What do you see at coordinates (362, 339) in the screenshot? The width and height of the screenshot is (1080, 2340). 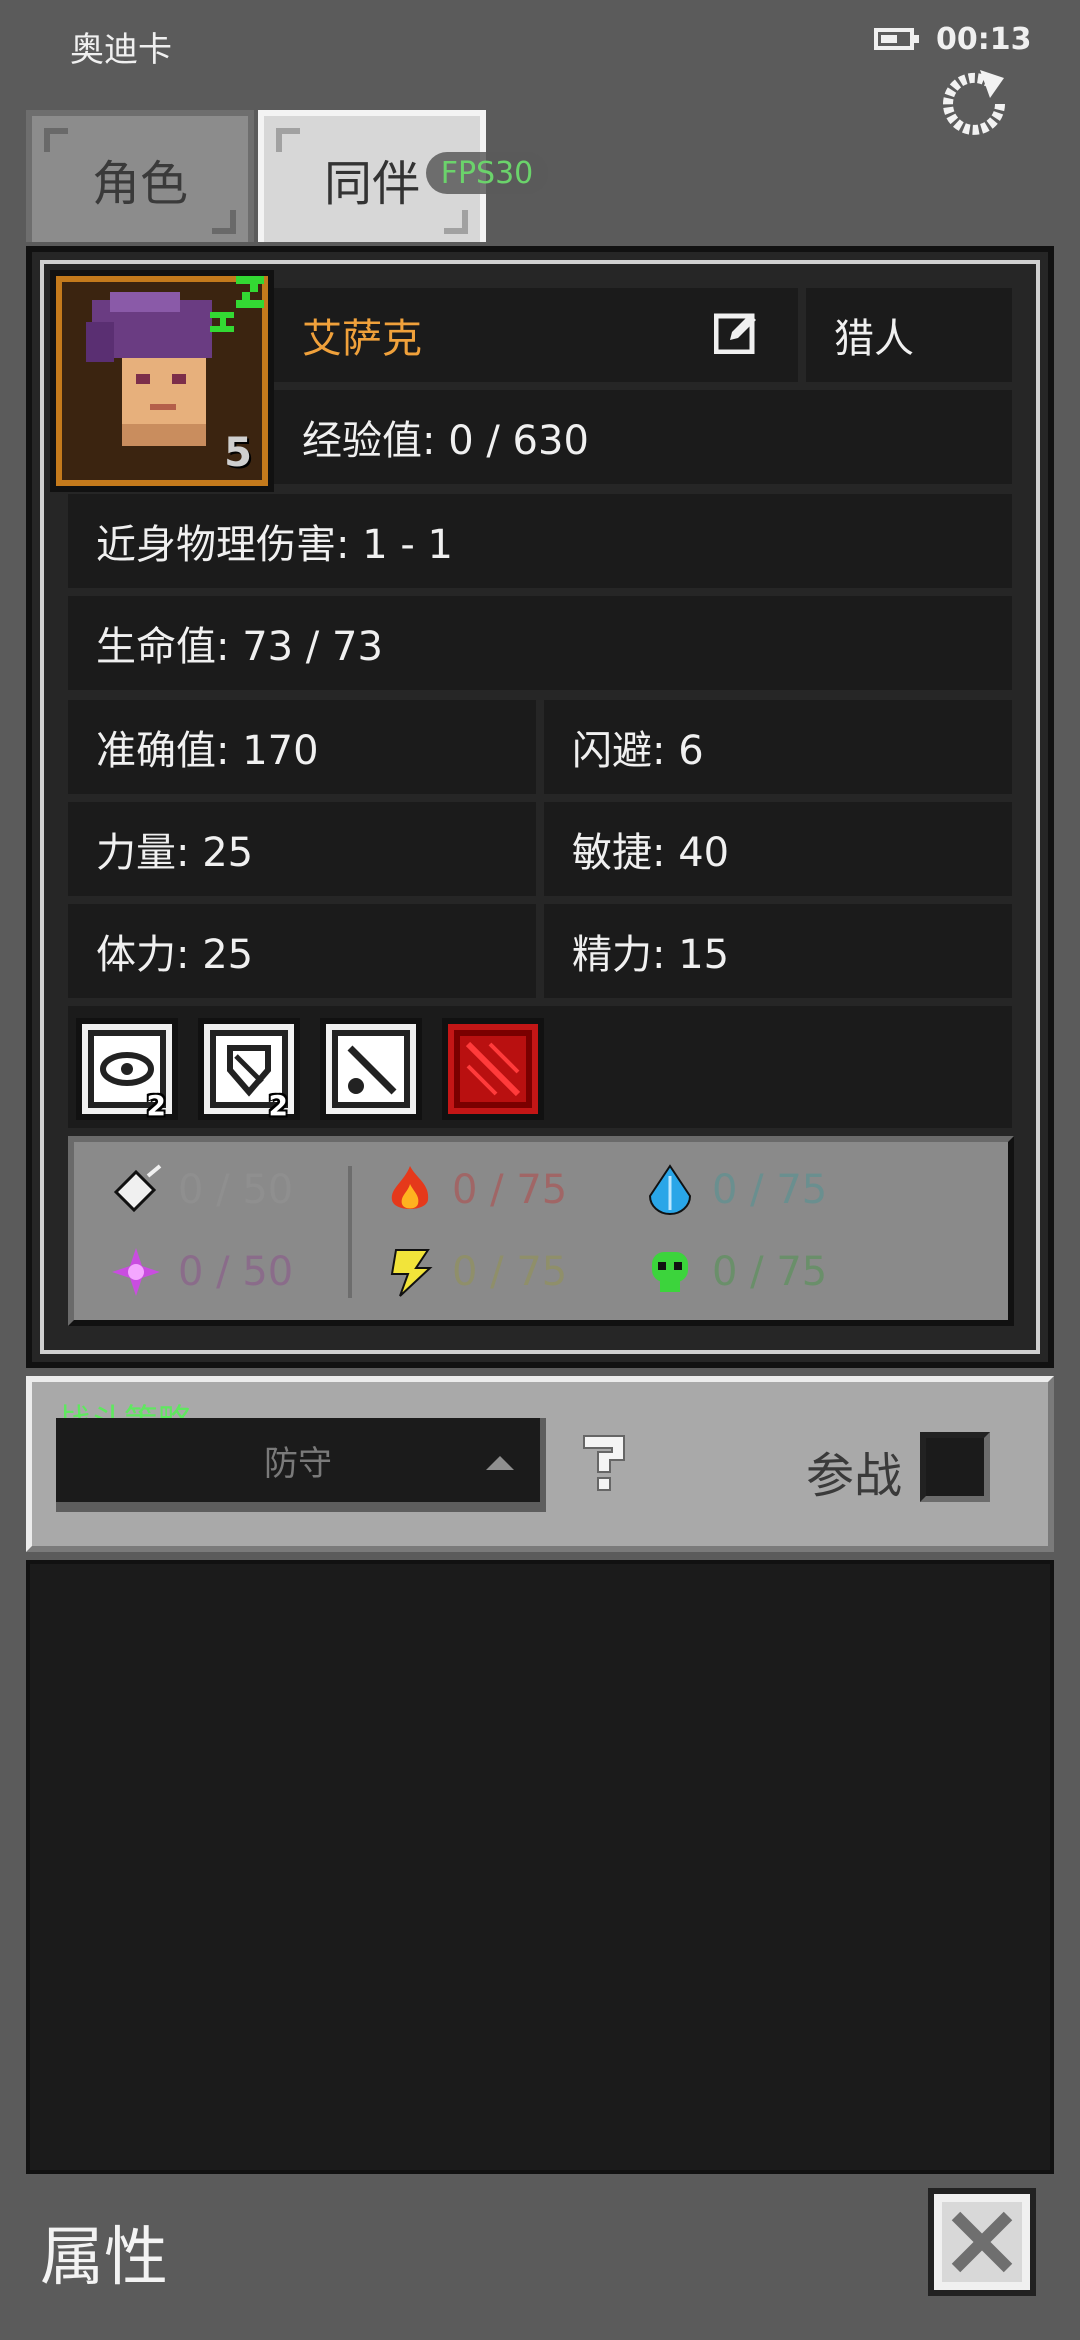 I see `companion-name: 艾萨克` at bounding box center [362, 339].